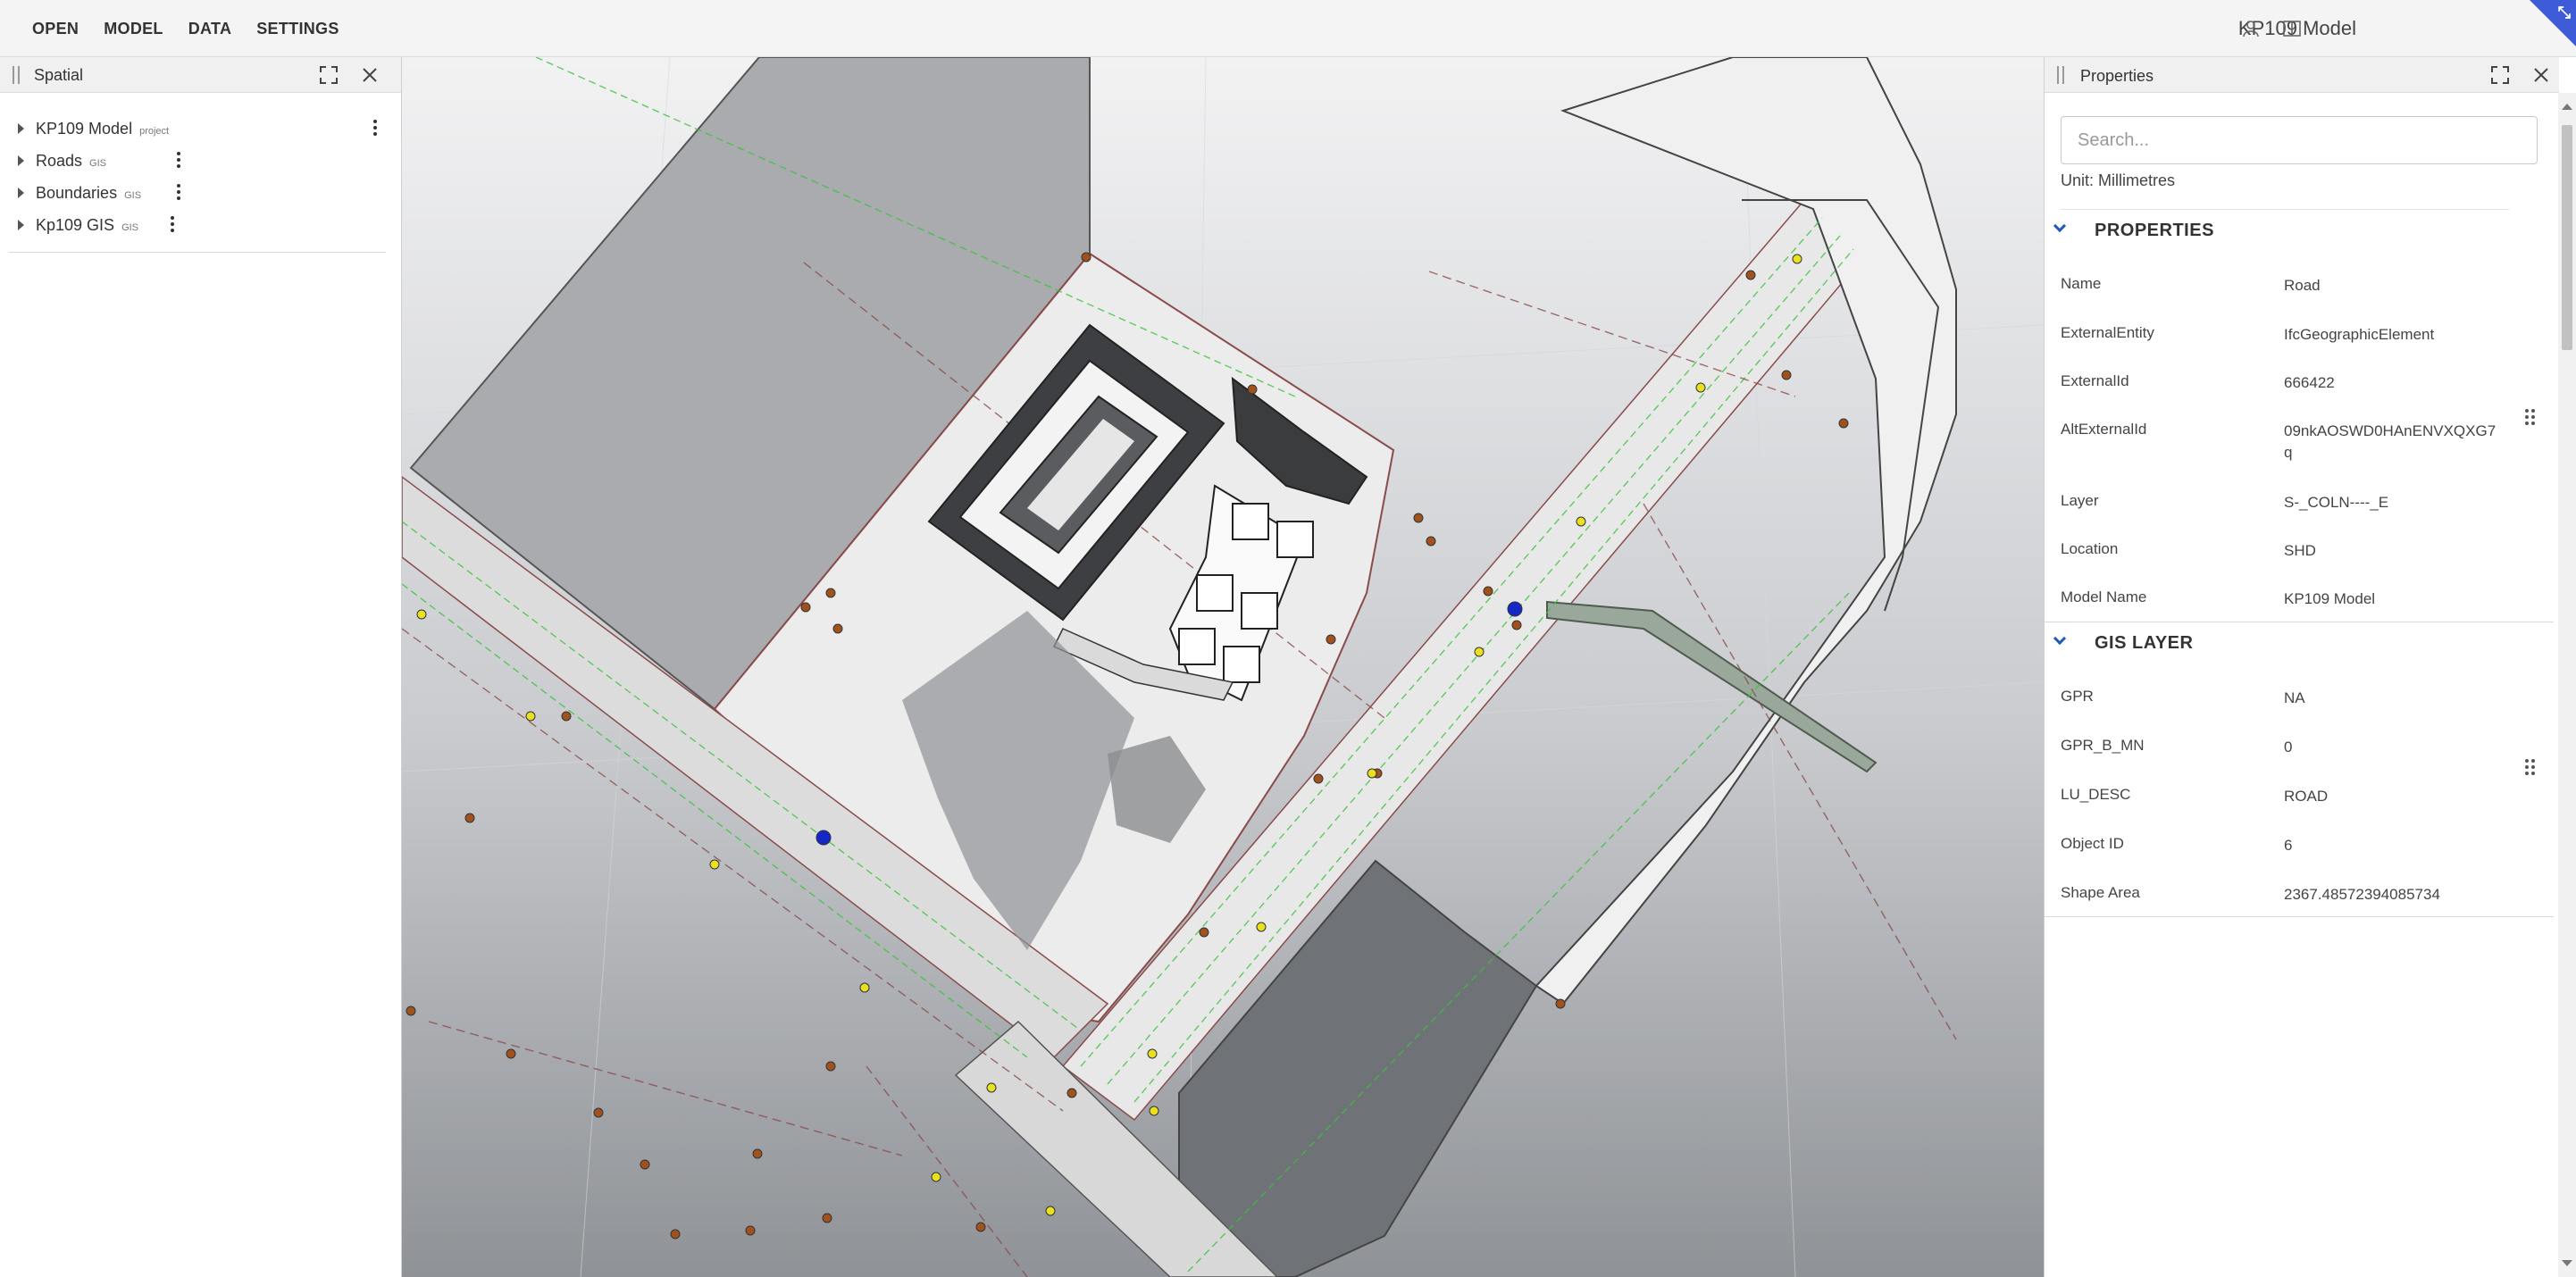 This screenshot has height=1277, width=2576. What do you see at coordinates (298, 29) in the screenshot?
I see `menu-settings: SETTINGS` at bounding box center [298, 29].